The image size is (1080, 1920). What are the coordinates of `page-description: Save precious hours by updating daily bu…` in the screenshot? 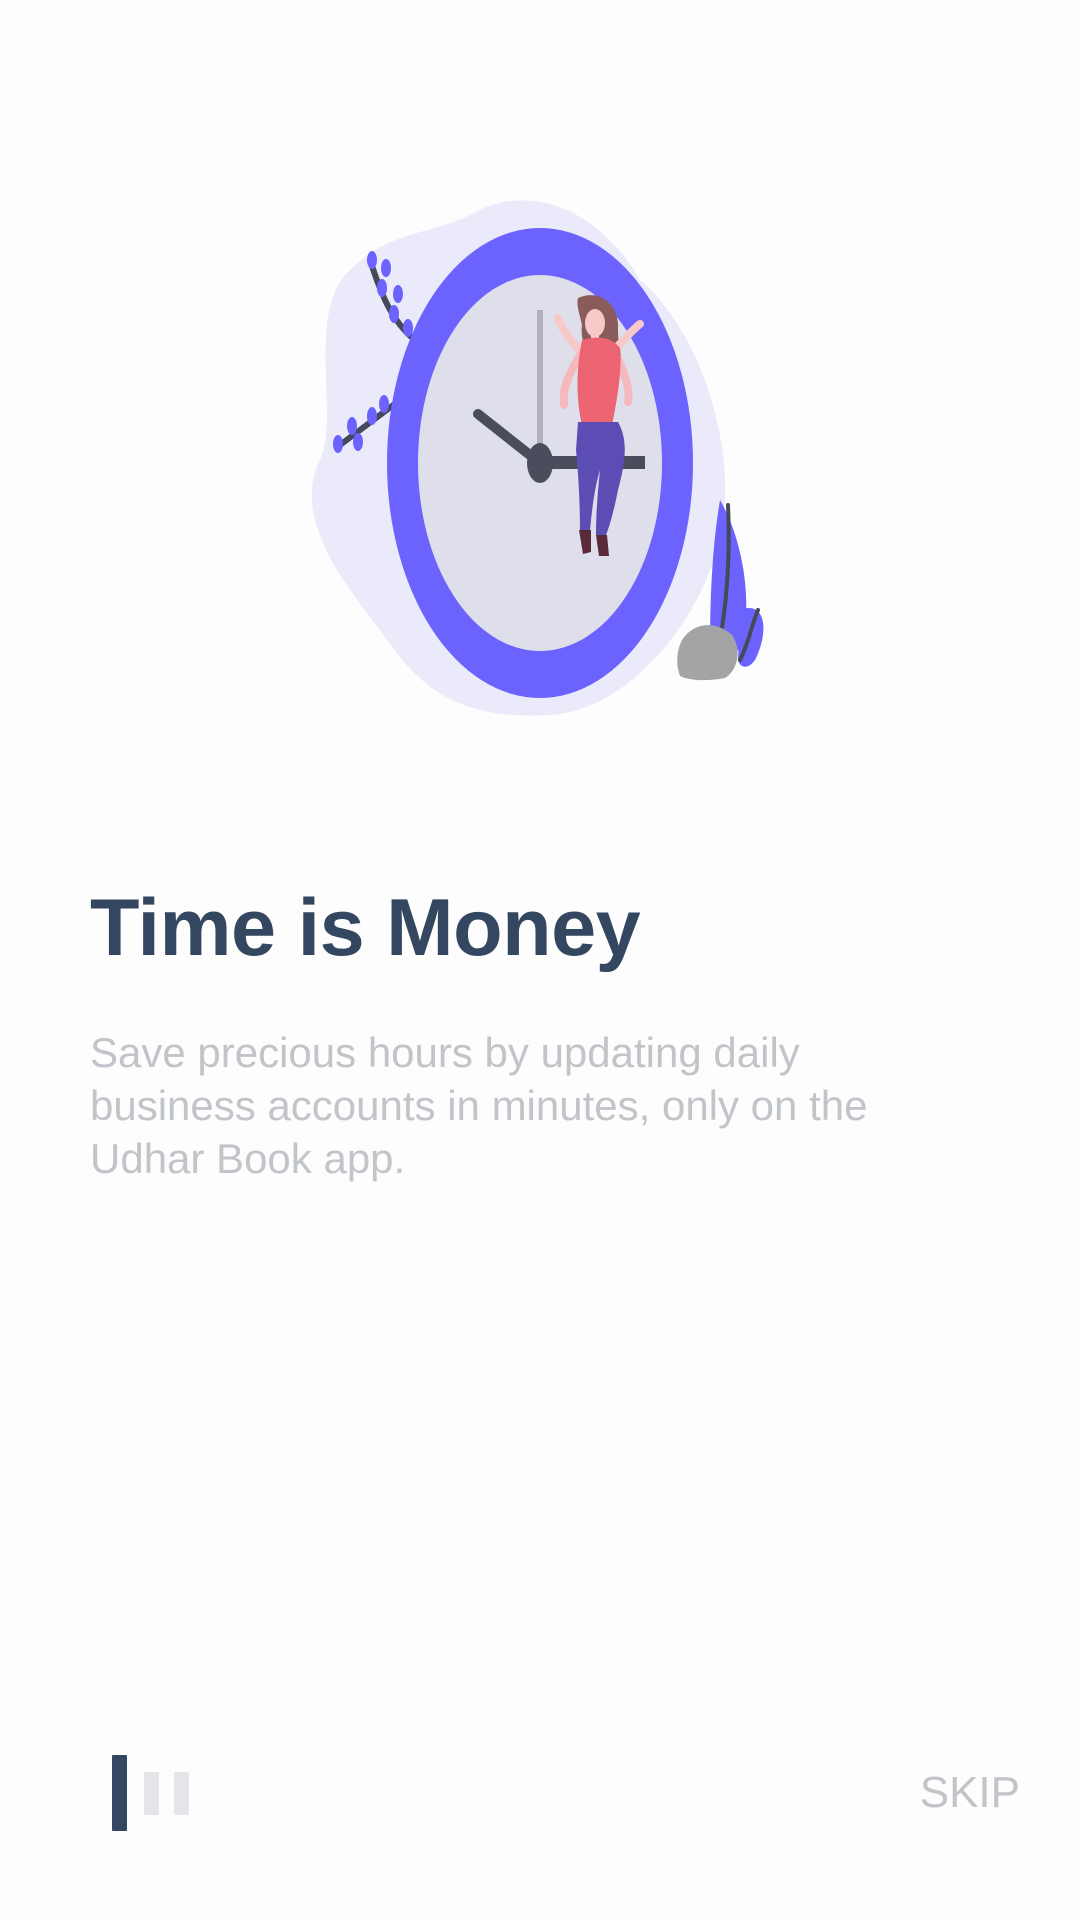 It's located at (479, 1105).